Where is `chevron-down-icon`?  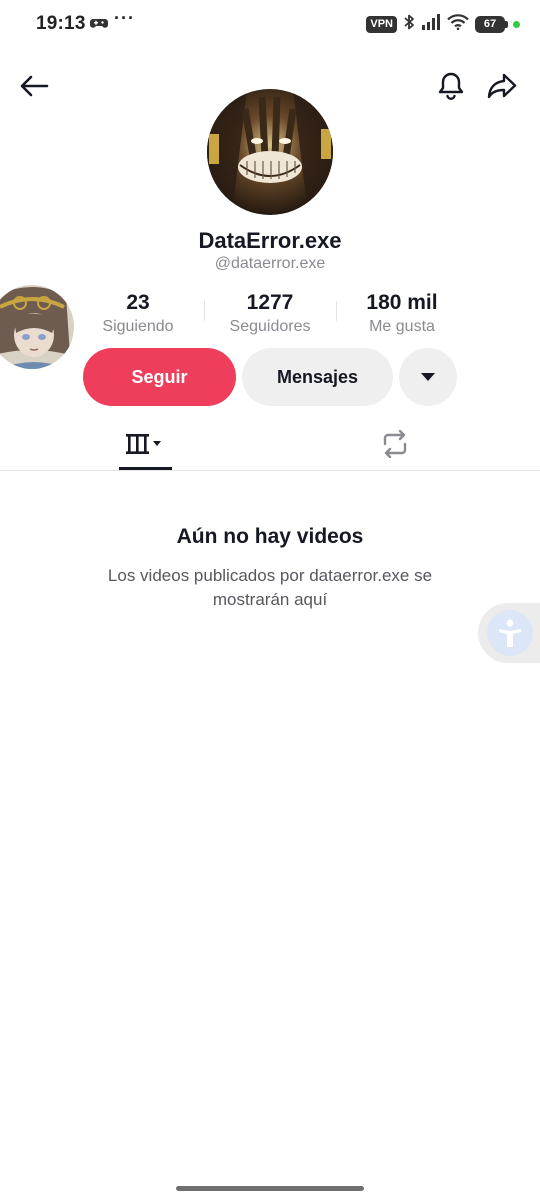 chevron-down-icon is located at coordinates (428, 377).